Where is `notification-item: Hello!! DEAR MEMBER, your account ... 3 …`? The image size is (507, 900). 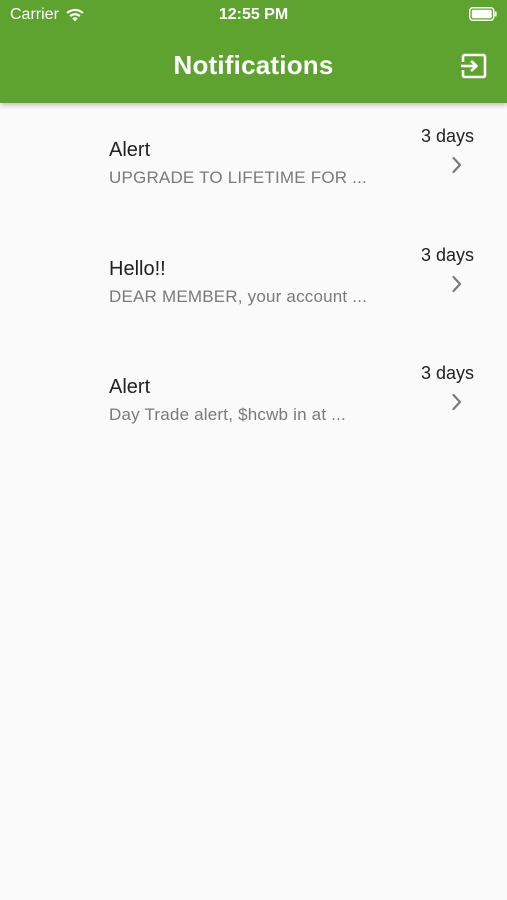 notification-item: Hello!! DEAR MEMBER, your account ... 3 … is located at coordinates (253, 281).